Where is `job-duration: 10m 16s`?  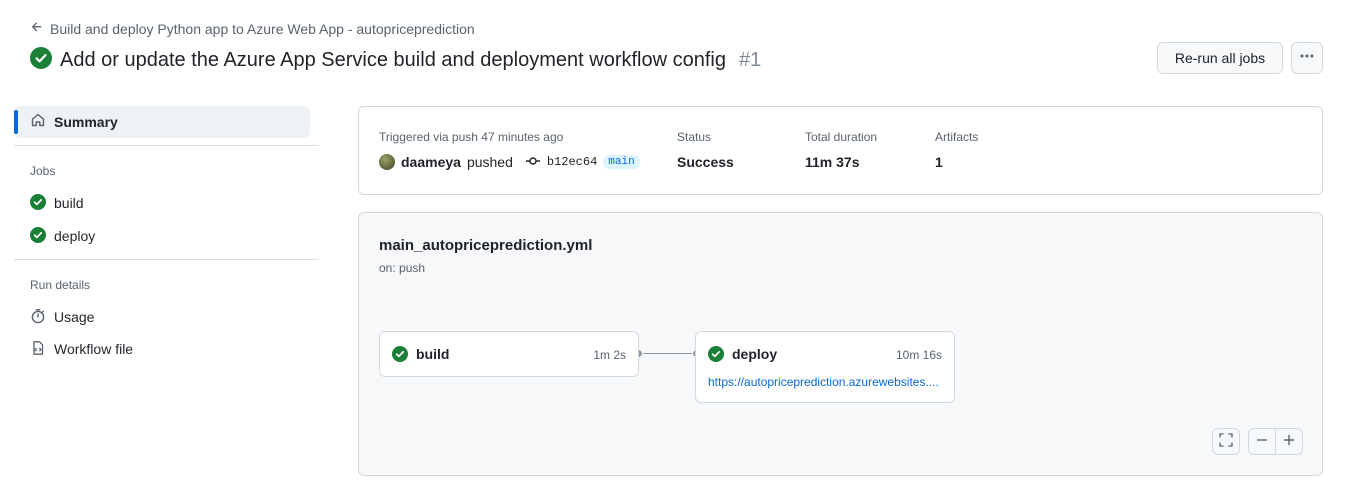
job-duration: 10m 16s is located at coordinates (918, 355).